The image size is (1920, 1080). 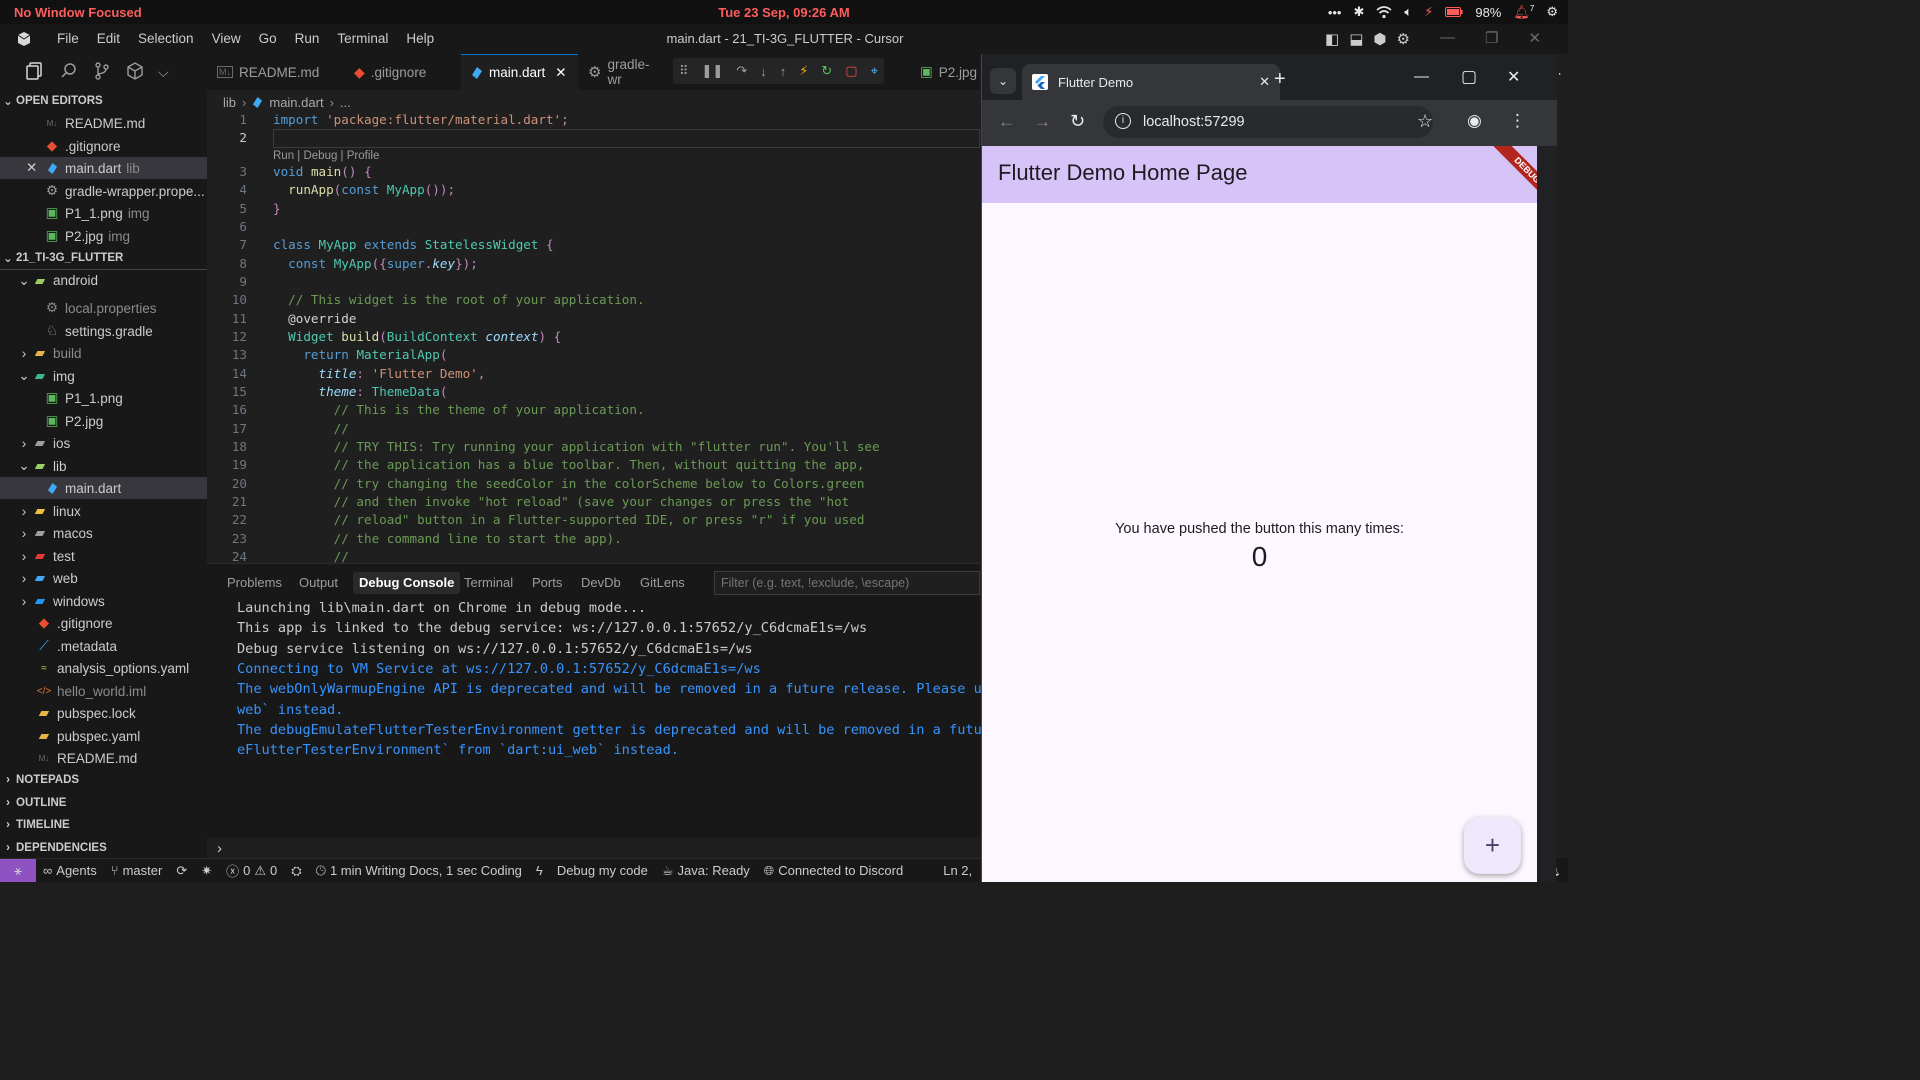 What do you see at coordinates (402, 72) in the screenshot?
I see `tab-gitignore: ◆ .gitignore` at bounding box center [402, 72].